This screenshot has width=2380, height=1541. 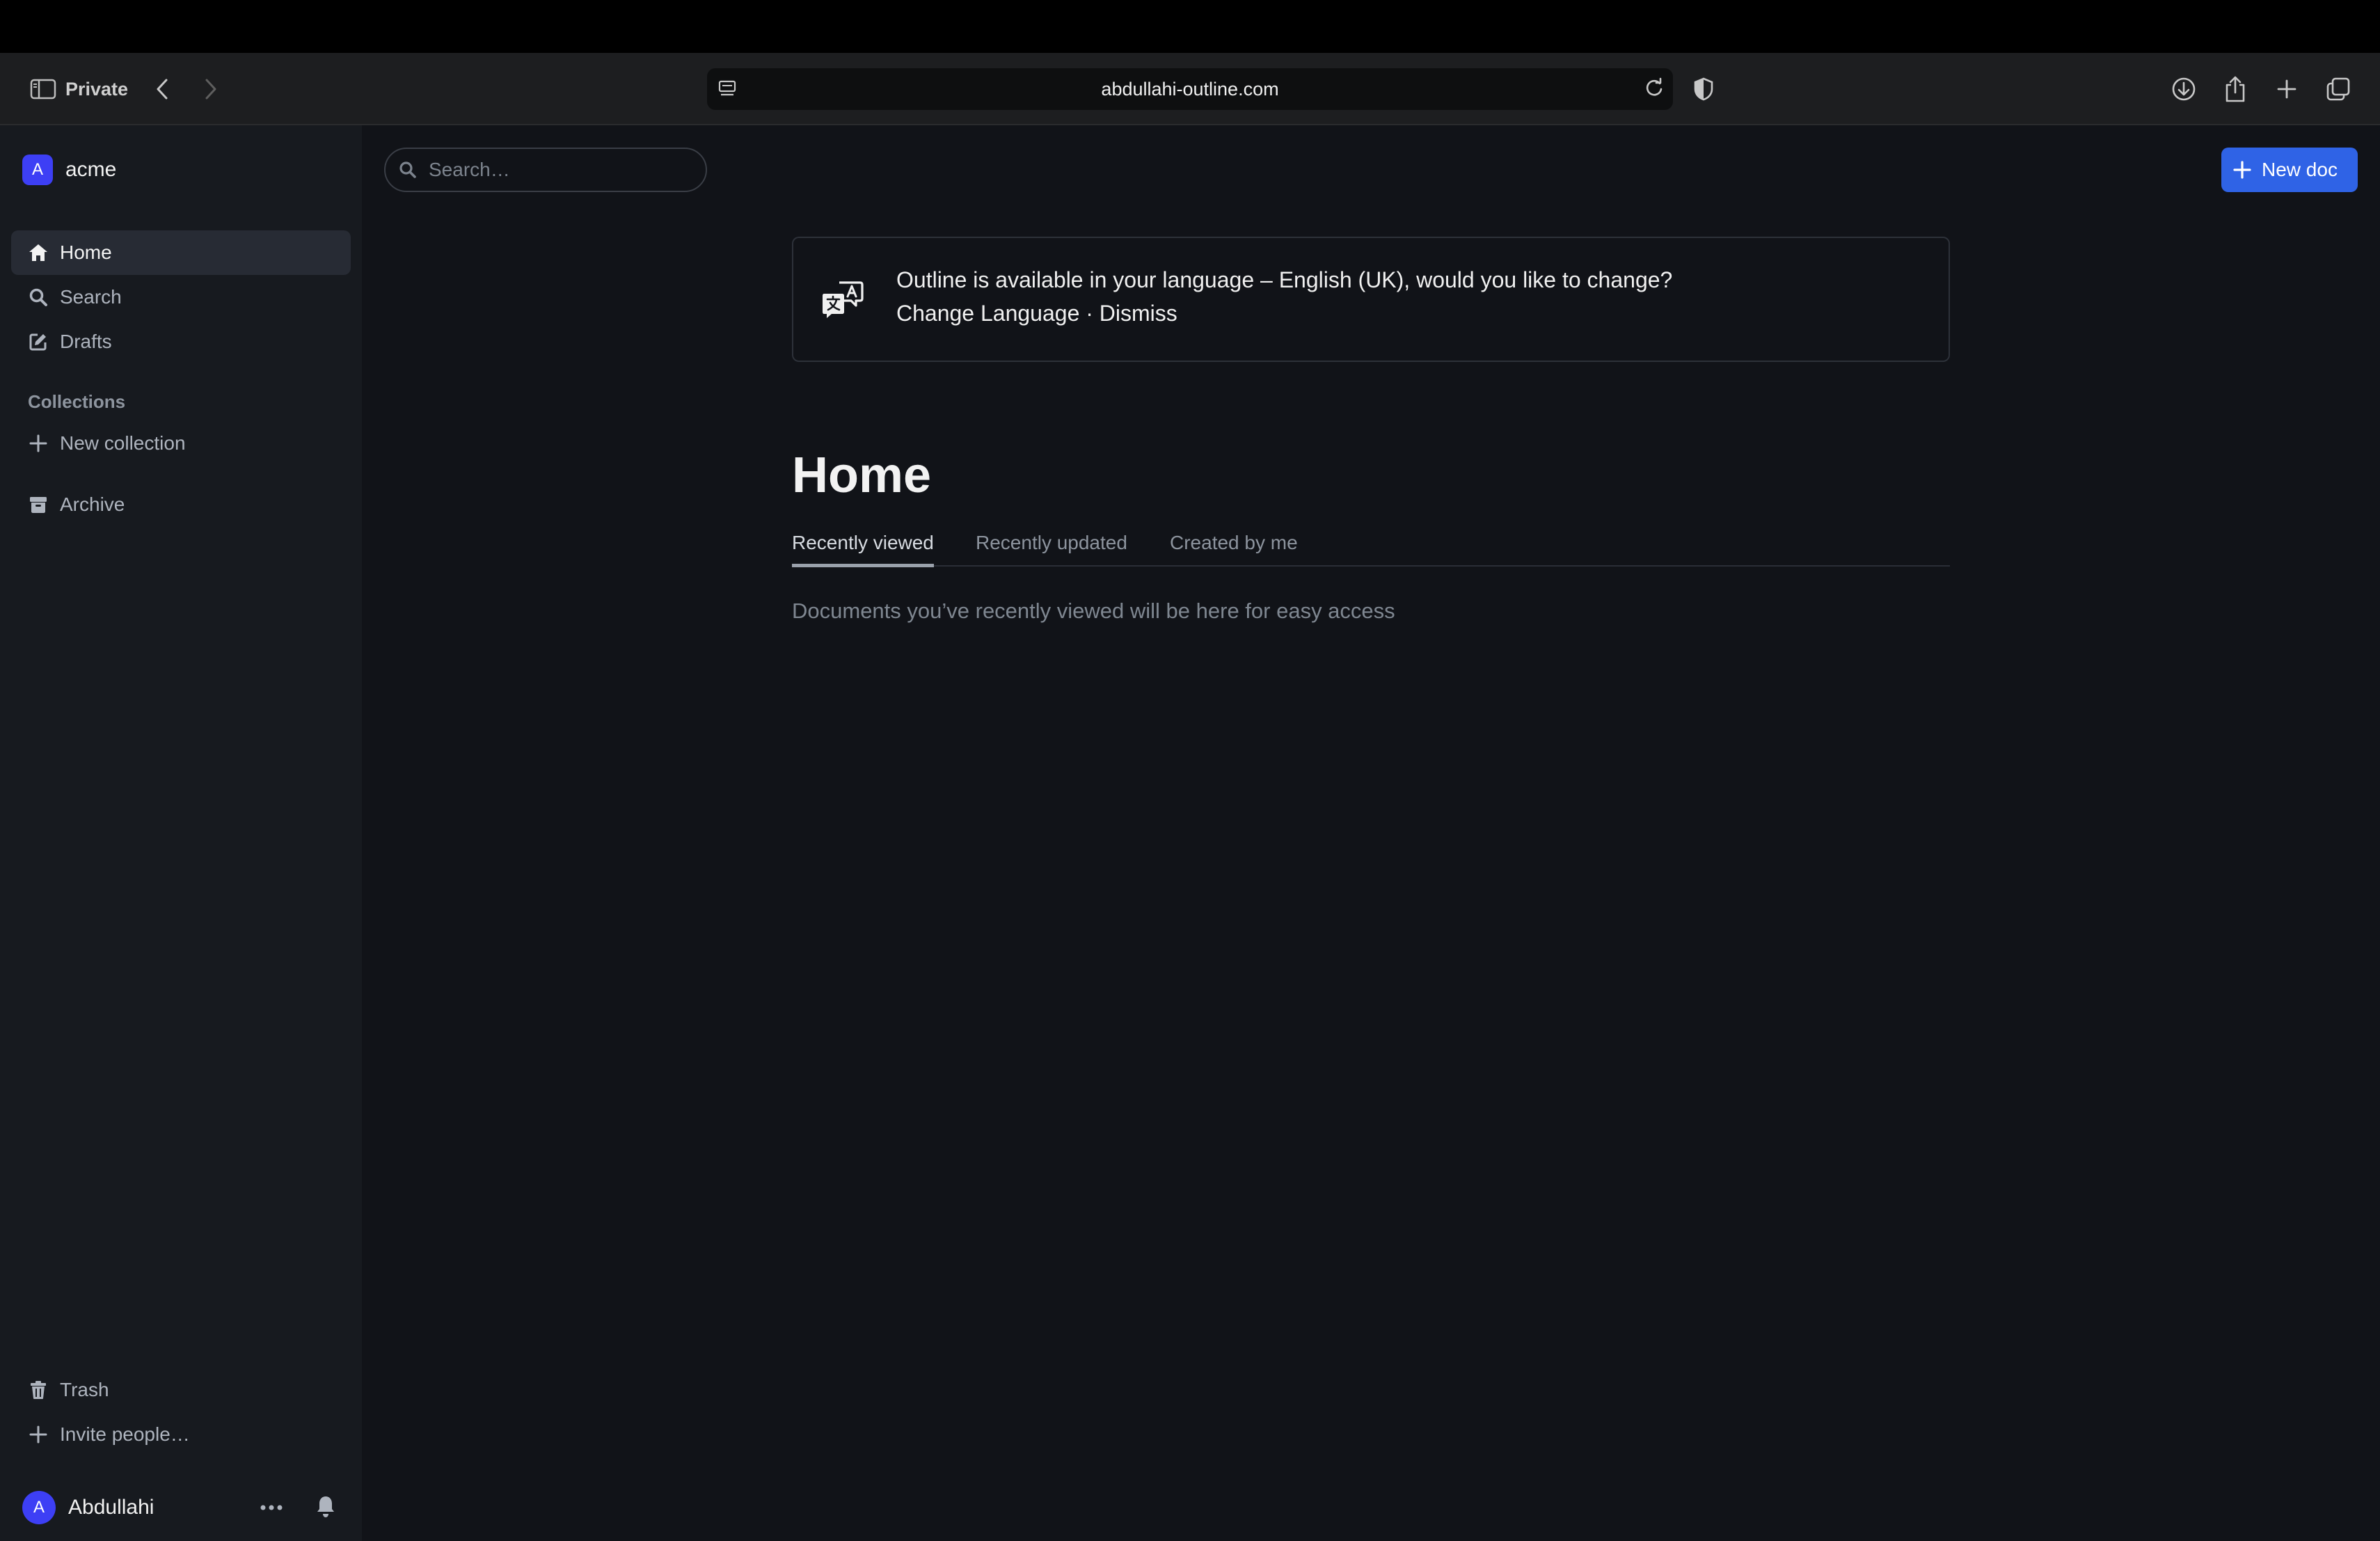 I want to click on browser-toolbar: Private abdullahi-outline.com, so click(x=1190, y=89).